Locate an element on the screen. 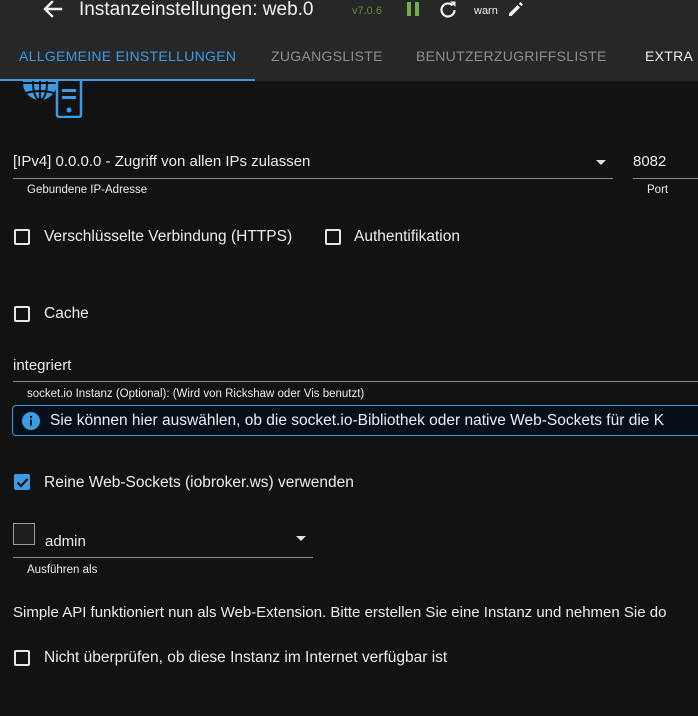 This screenshot has height=716, width=698. socketio-input: integriert is located at coordinates (355, 369).